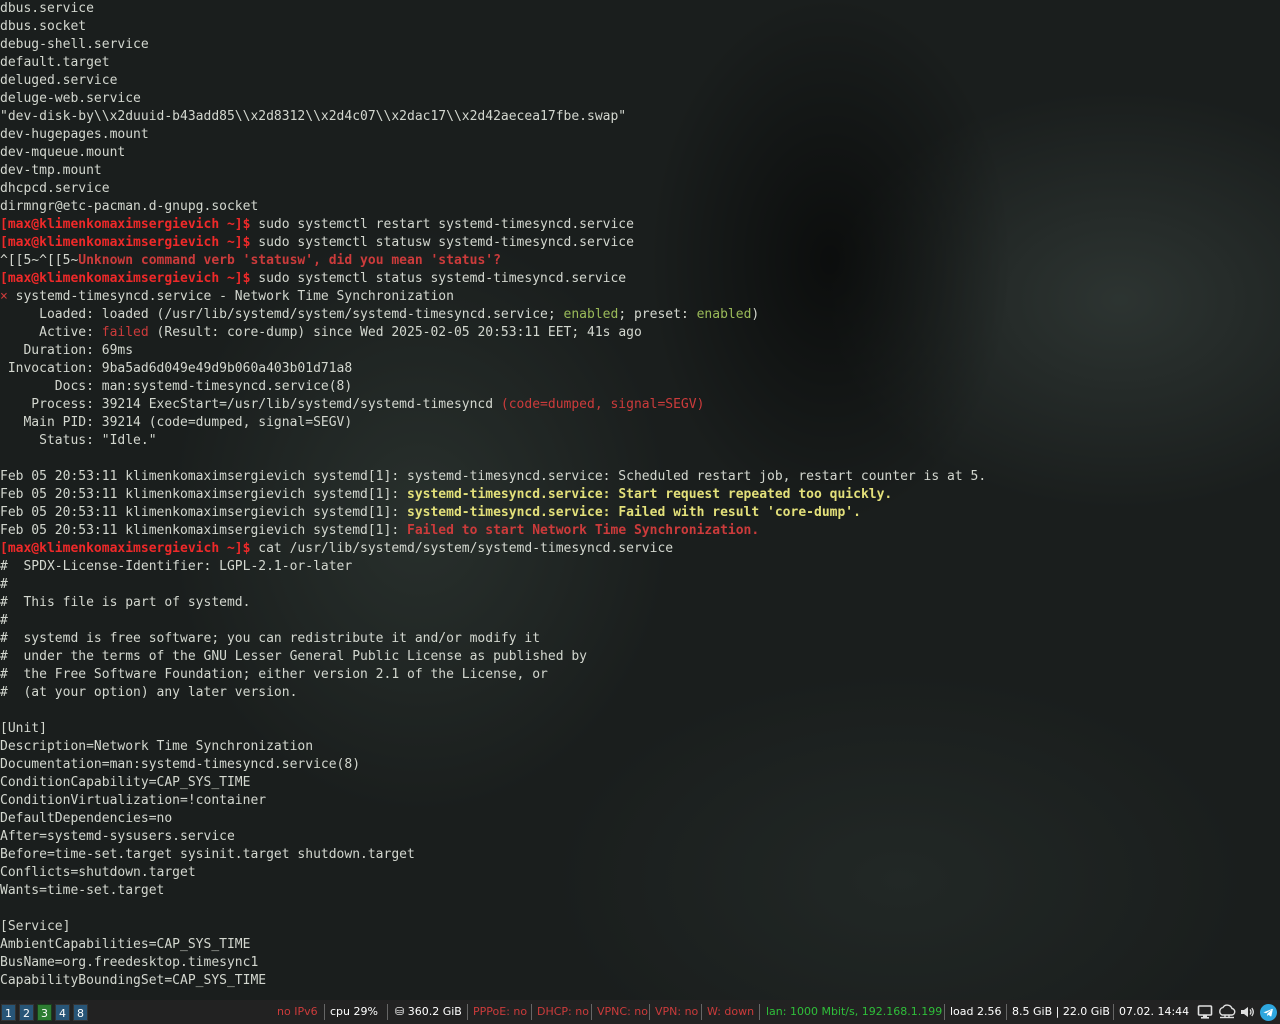  What do you see at coordinates (657, 314) in the screenshot?
I see `terminal-text: ; preset:` at bounding box center [657, 314].